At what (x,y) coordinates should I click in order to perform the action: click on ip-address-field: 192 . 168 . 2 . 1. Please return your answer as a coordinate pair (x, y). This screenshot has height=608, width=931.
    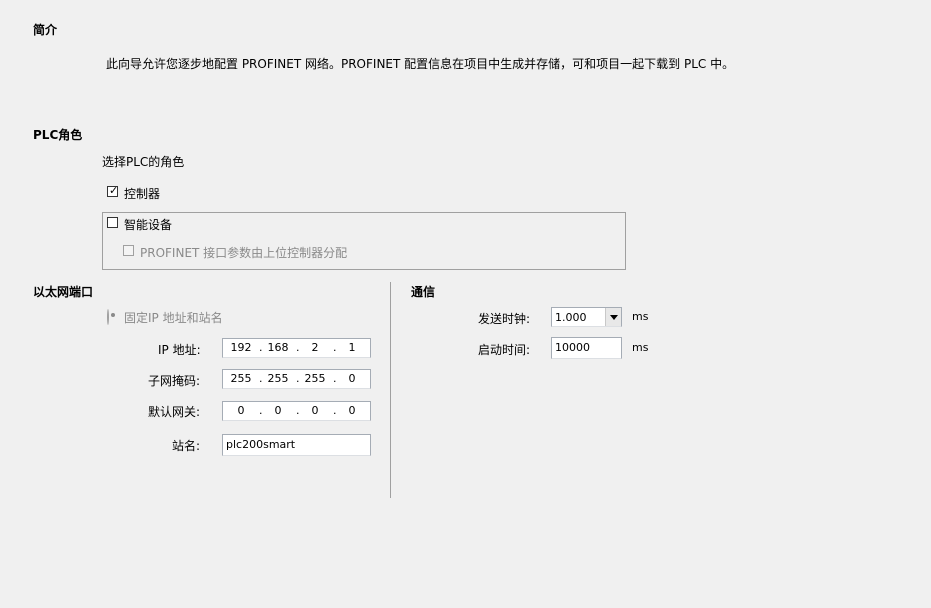
    Looking at the image, I should click on (296, 348).